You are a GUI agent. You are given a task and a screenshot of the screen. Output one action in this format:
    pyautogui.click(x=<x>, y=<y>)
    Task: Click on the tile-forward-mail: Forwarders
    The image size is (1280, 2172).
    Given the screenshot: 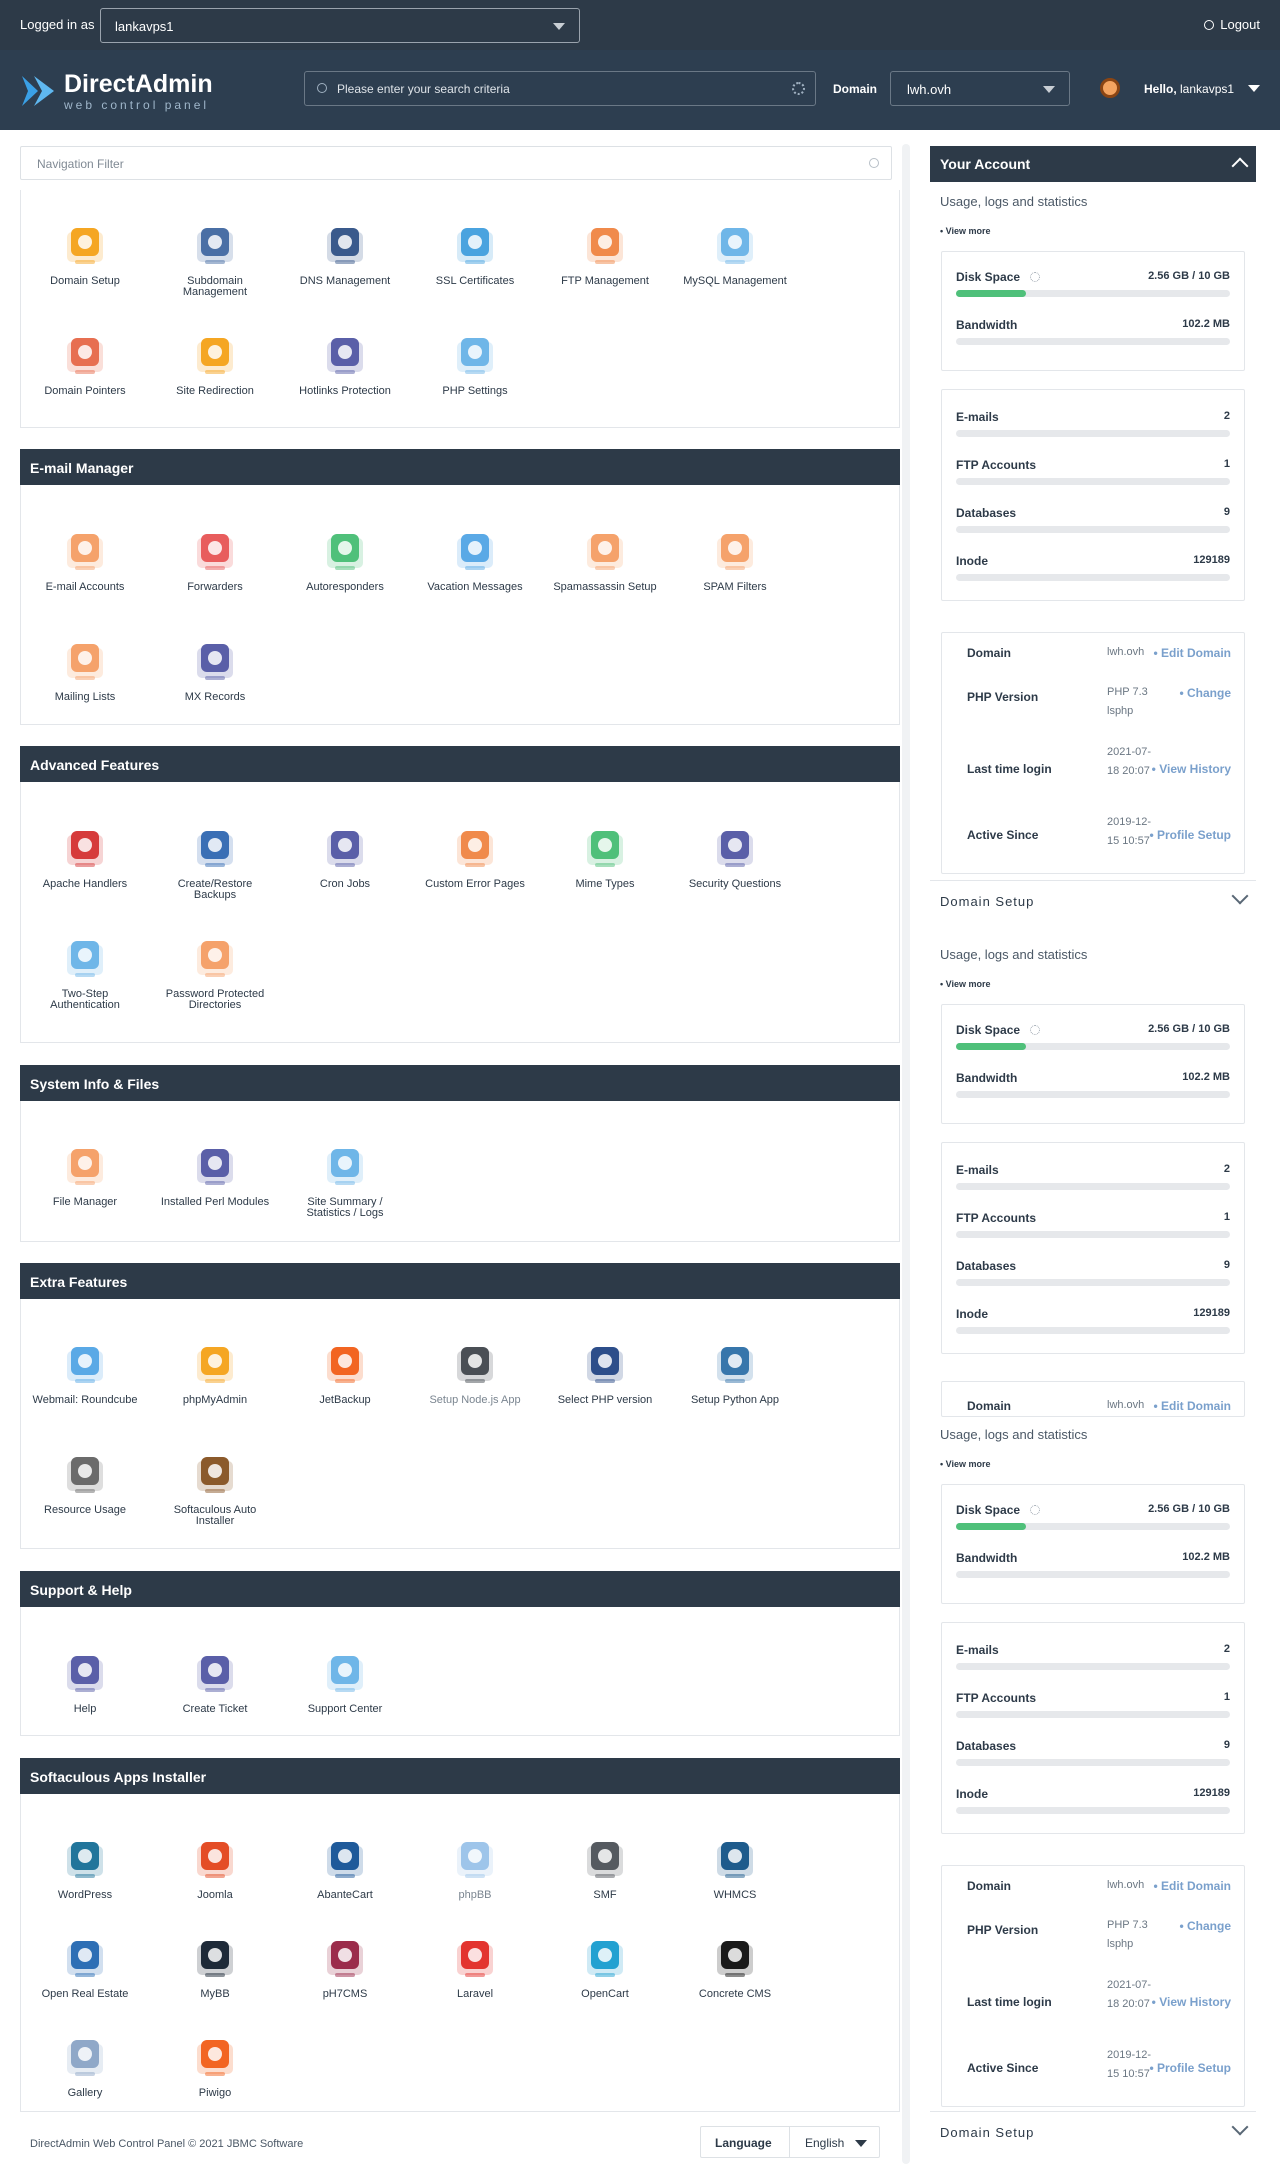 What is the action you would take?
    pyautogui.click(x=215, y=560)
    